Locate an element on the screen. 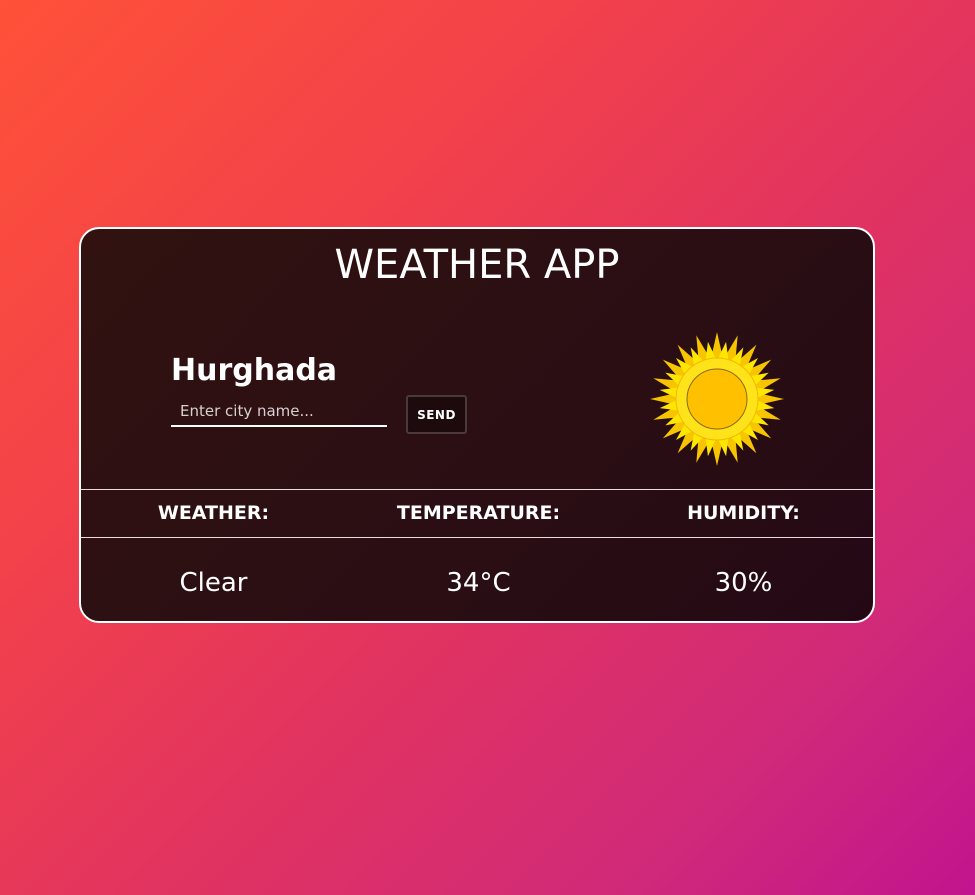  header-divider-bottom is located at coordinates (477, 537).